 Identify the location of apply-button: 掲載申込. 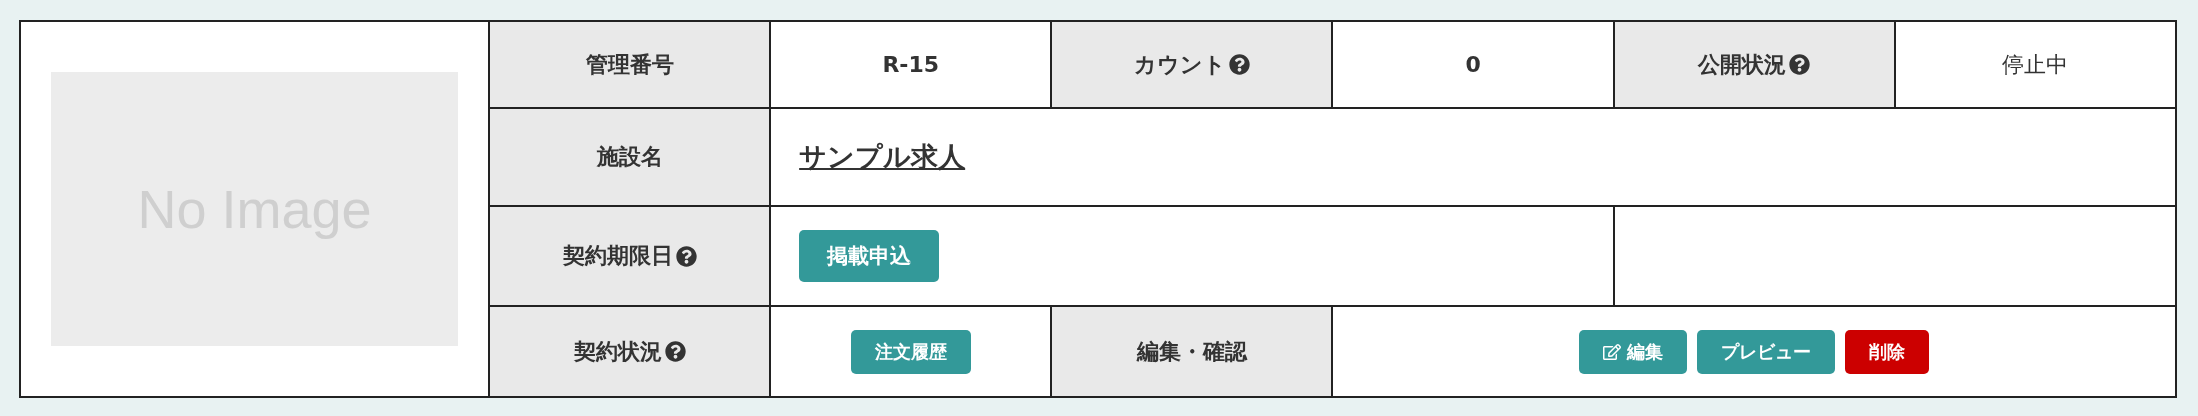
(869, 256).